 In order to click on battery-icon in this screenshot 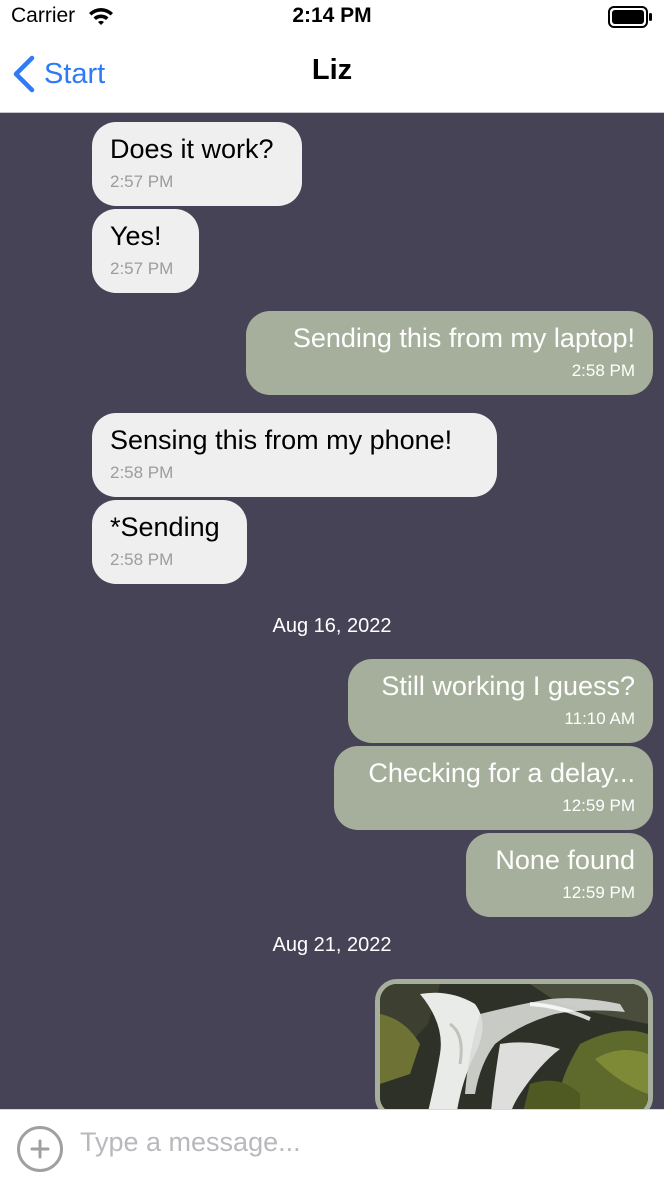, I will do `click(630, 17)`.